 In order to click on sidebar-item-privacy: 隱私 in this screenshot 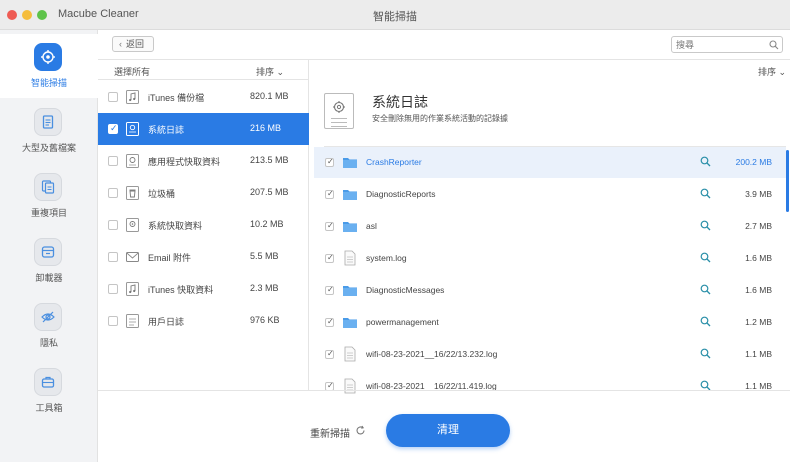, I will do `click(49, 326)`.